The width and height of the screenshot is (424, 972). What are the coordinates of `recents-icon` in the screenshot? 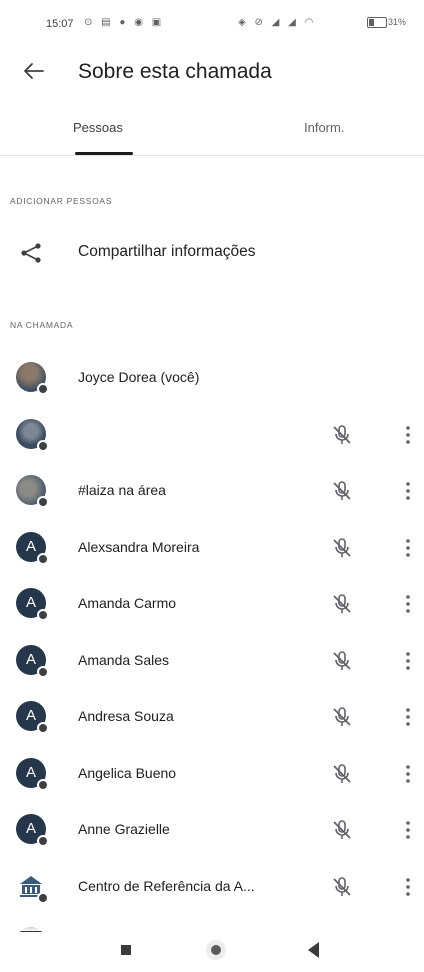 It's located at (126, 950).